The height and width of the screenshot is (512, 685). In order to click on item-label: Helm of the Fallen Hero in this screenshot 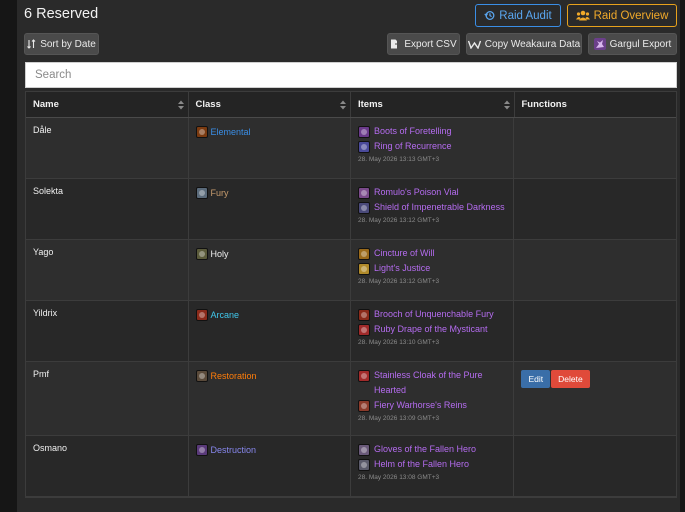, I will do `click(422, 464)`.